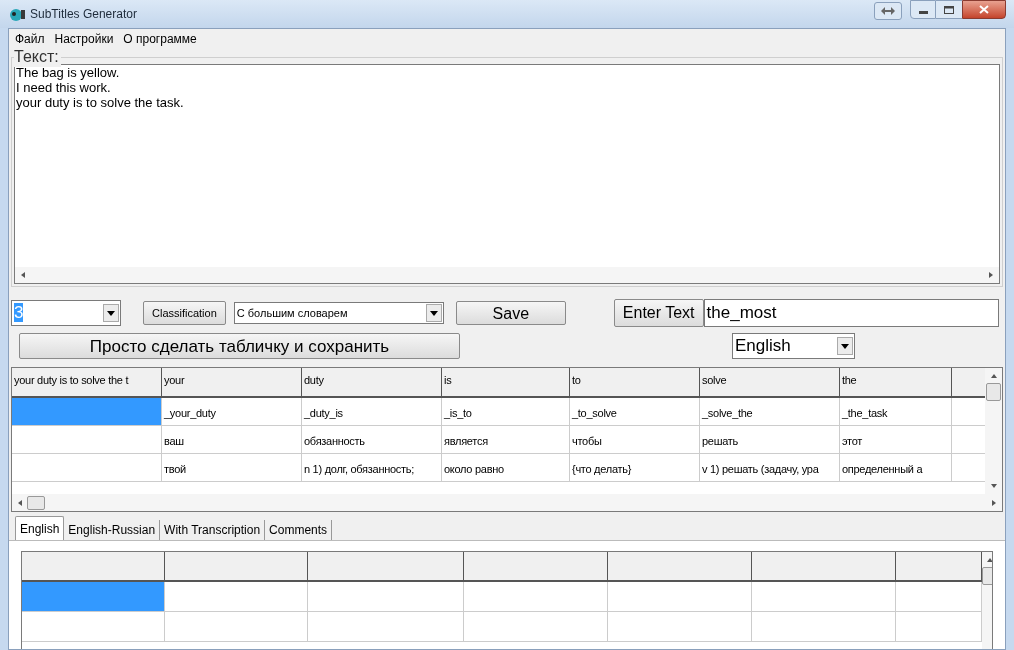  What do you see at coordinates (372, 382) in the screenshot?
I see `column-header: duty` at bounding box center [372, 382].